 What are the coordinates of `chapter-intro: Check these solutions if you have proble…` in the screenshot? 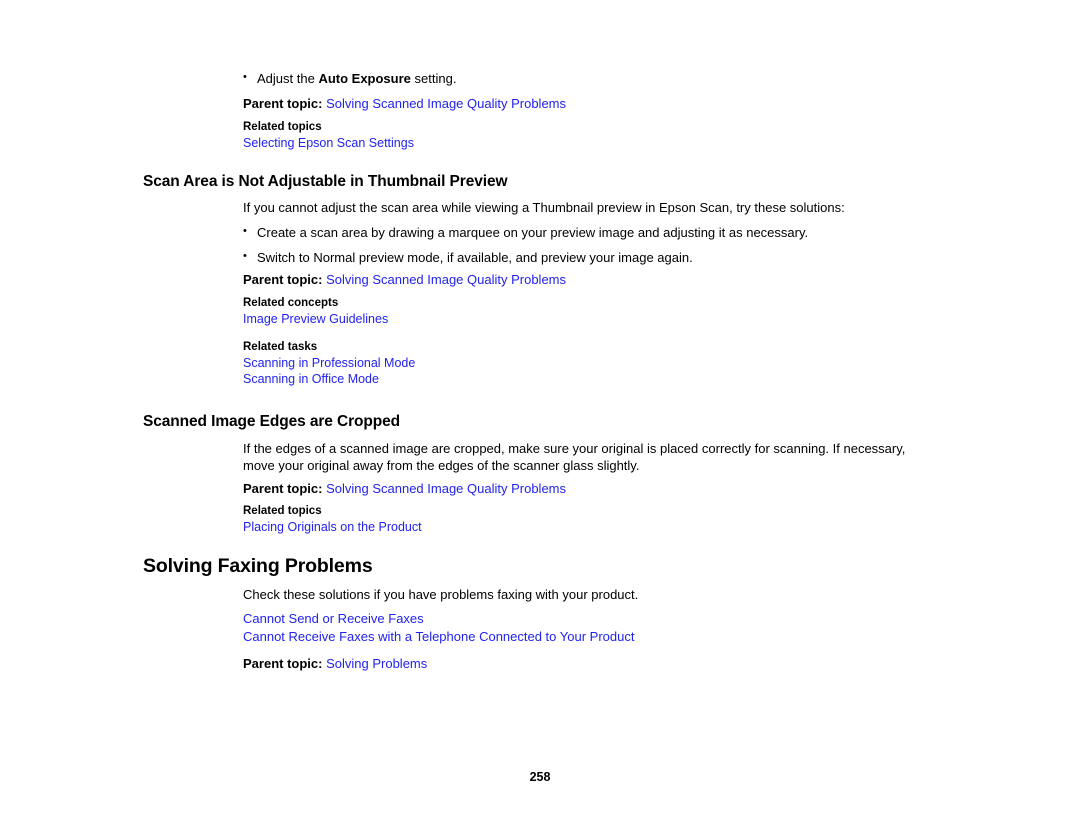 It's located at (588, 594).